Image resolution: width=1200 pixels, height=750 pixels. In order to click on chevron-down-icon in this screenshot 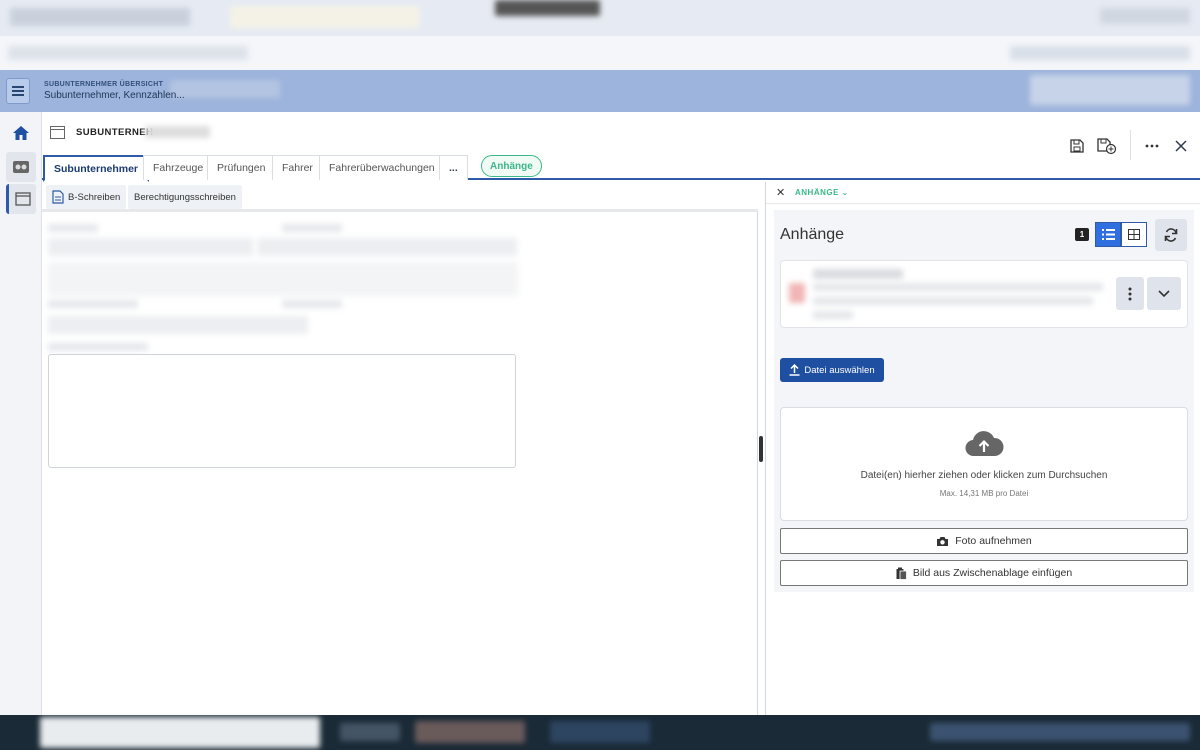, I will do `click(1164, 293)`.